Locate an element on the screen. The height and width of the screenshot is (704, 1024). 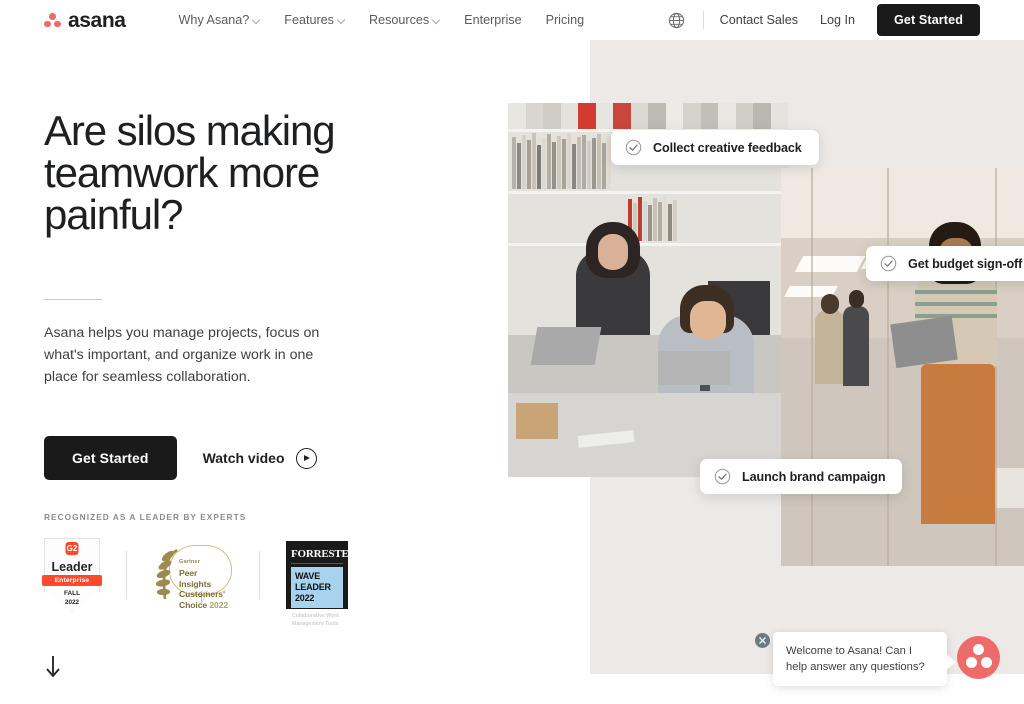
header-actions: Contact Sales Log In Get Started is located at coordinates (824, 20).